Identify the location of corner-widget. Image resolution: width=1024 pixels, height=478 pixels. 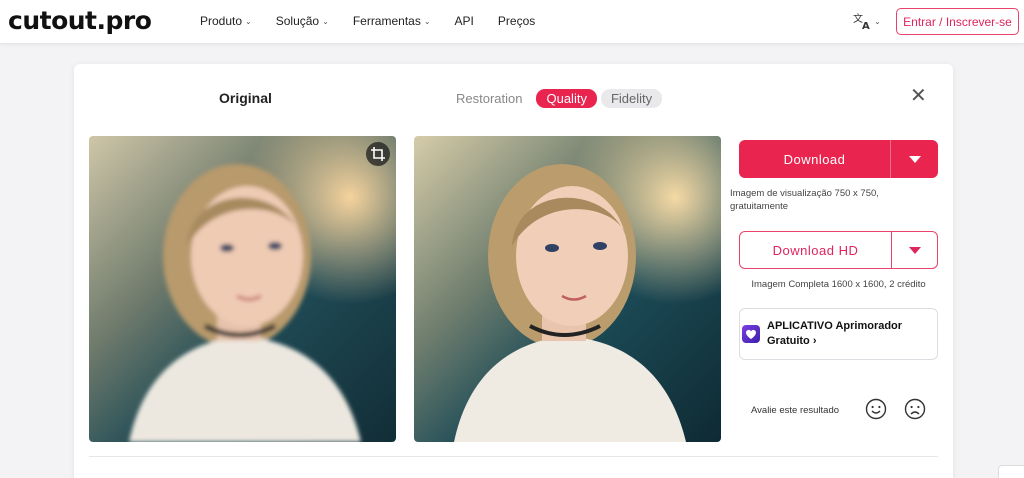
(1011, 471).